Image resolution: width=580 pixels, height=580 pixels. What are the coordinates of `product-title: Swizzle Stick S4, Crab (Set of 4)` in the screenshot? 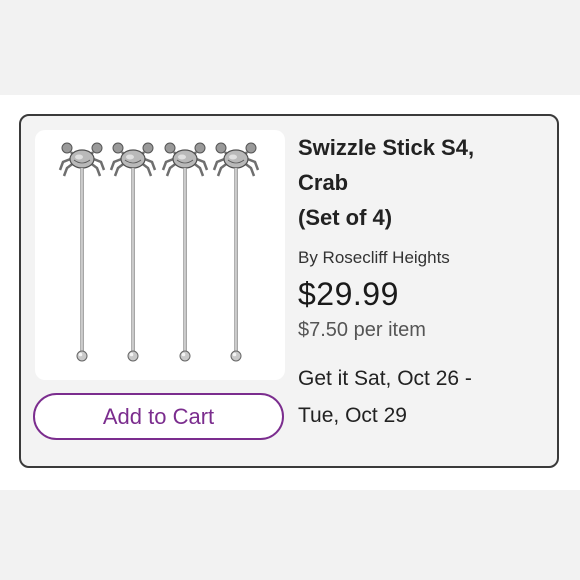 It's located at (423, 182).